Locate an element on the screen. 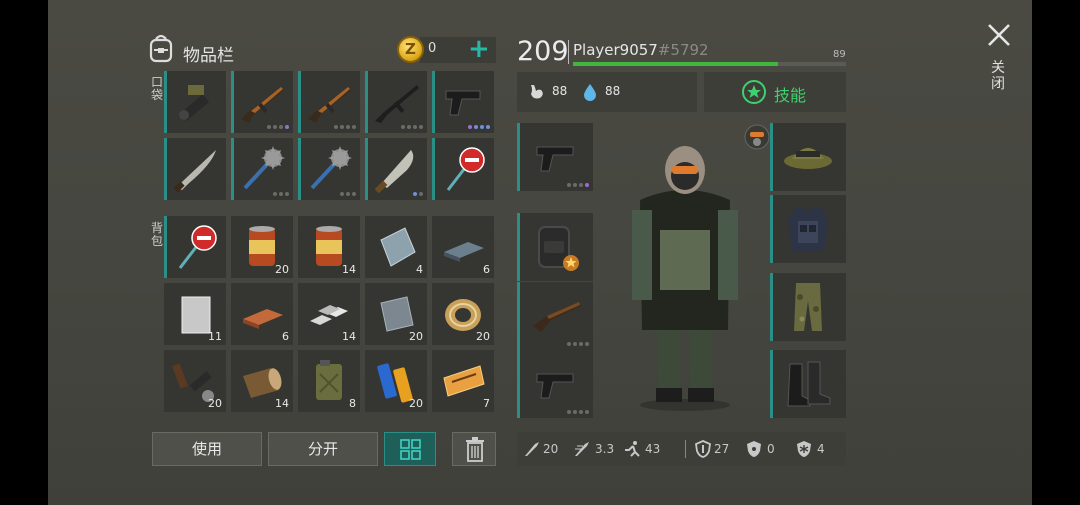  skills-button: 技能 is located at coordinates (775, 92).